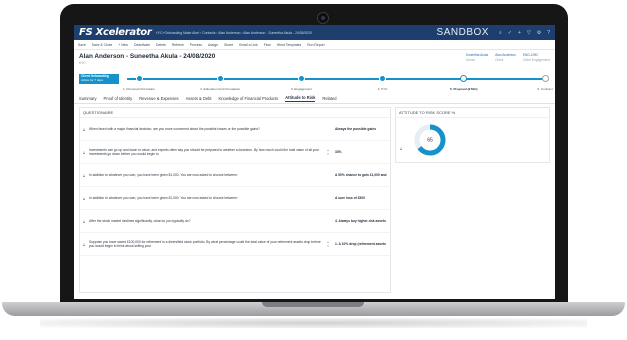 The image size is (627, 340). Describe the element at coordinates (519, 33) in the screenshot. I see `add-icon: +` at that location.